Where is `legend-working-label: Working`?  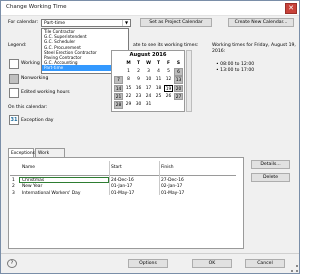
legend-working-label: Working is located at coordinates (30, 63).